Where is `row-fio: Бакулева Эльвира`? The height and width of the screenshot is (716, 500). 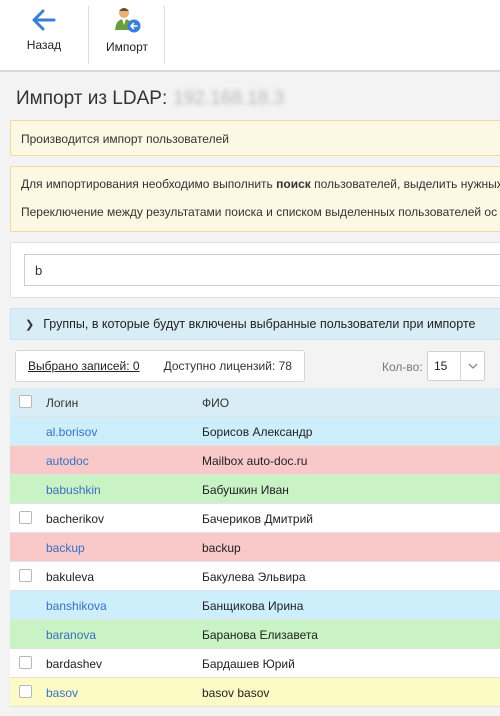 row-fio: Бакулева Эльвира is located at coordinates (254, 577).